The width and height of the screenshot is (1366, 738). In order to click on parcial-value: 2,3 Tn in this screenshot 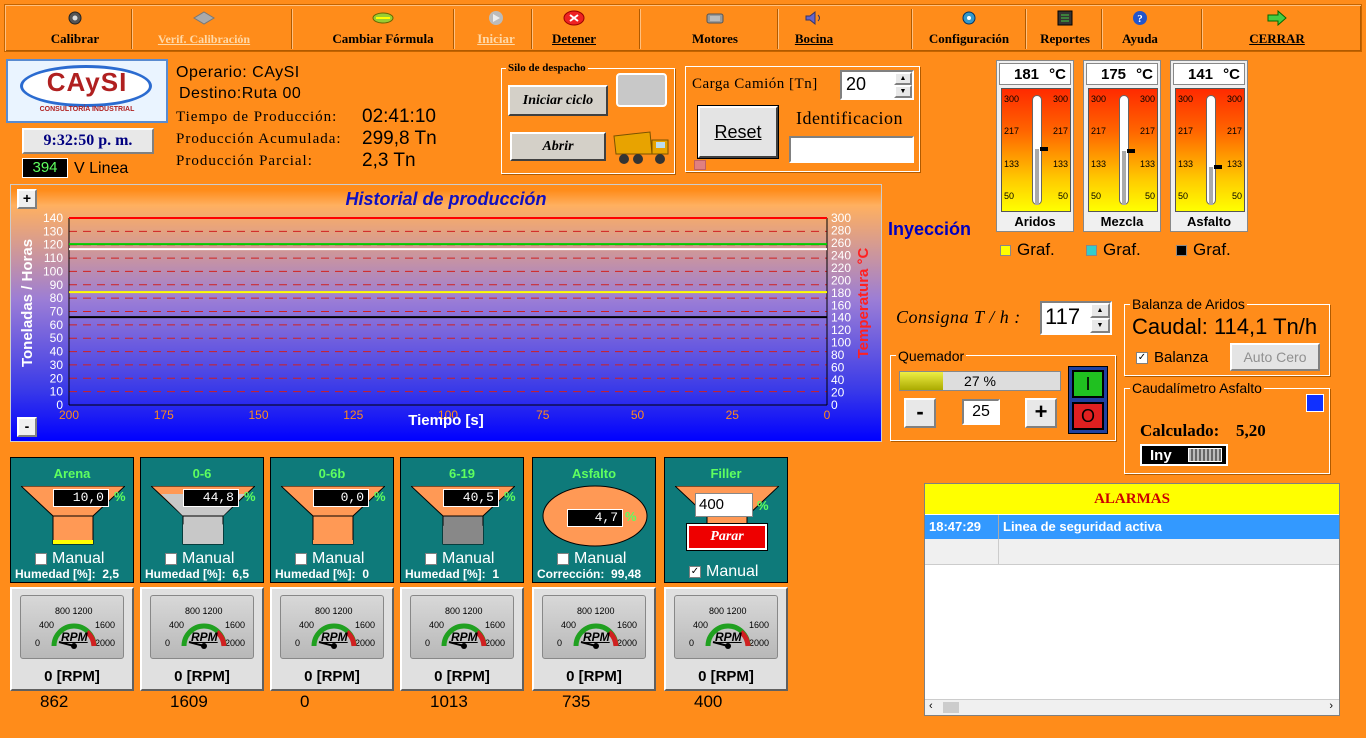, I will do `click(389, 160)`.